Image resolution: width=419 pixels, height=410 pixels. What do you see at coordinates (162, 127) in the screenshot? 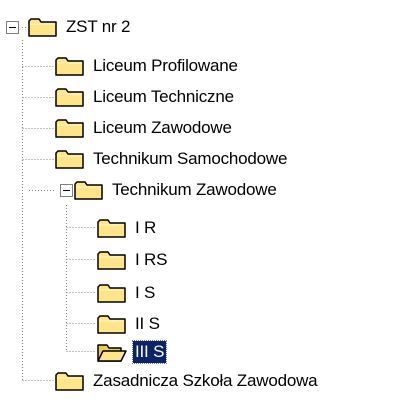
I see `tree-node-label: Liceum Zawodowe` at bounding box center [162, 127].